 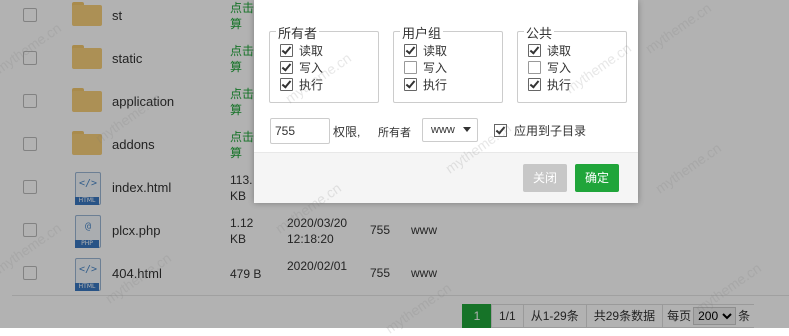 What do you see at coordinates (446, 177) in the screenshot?
I see `dialog-footer: 关闭 确定` at bounding box center [446, 177].